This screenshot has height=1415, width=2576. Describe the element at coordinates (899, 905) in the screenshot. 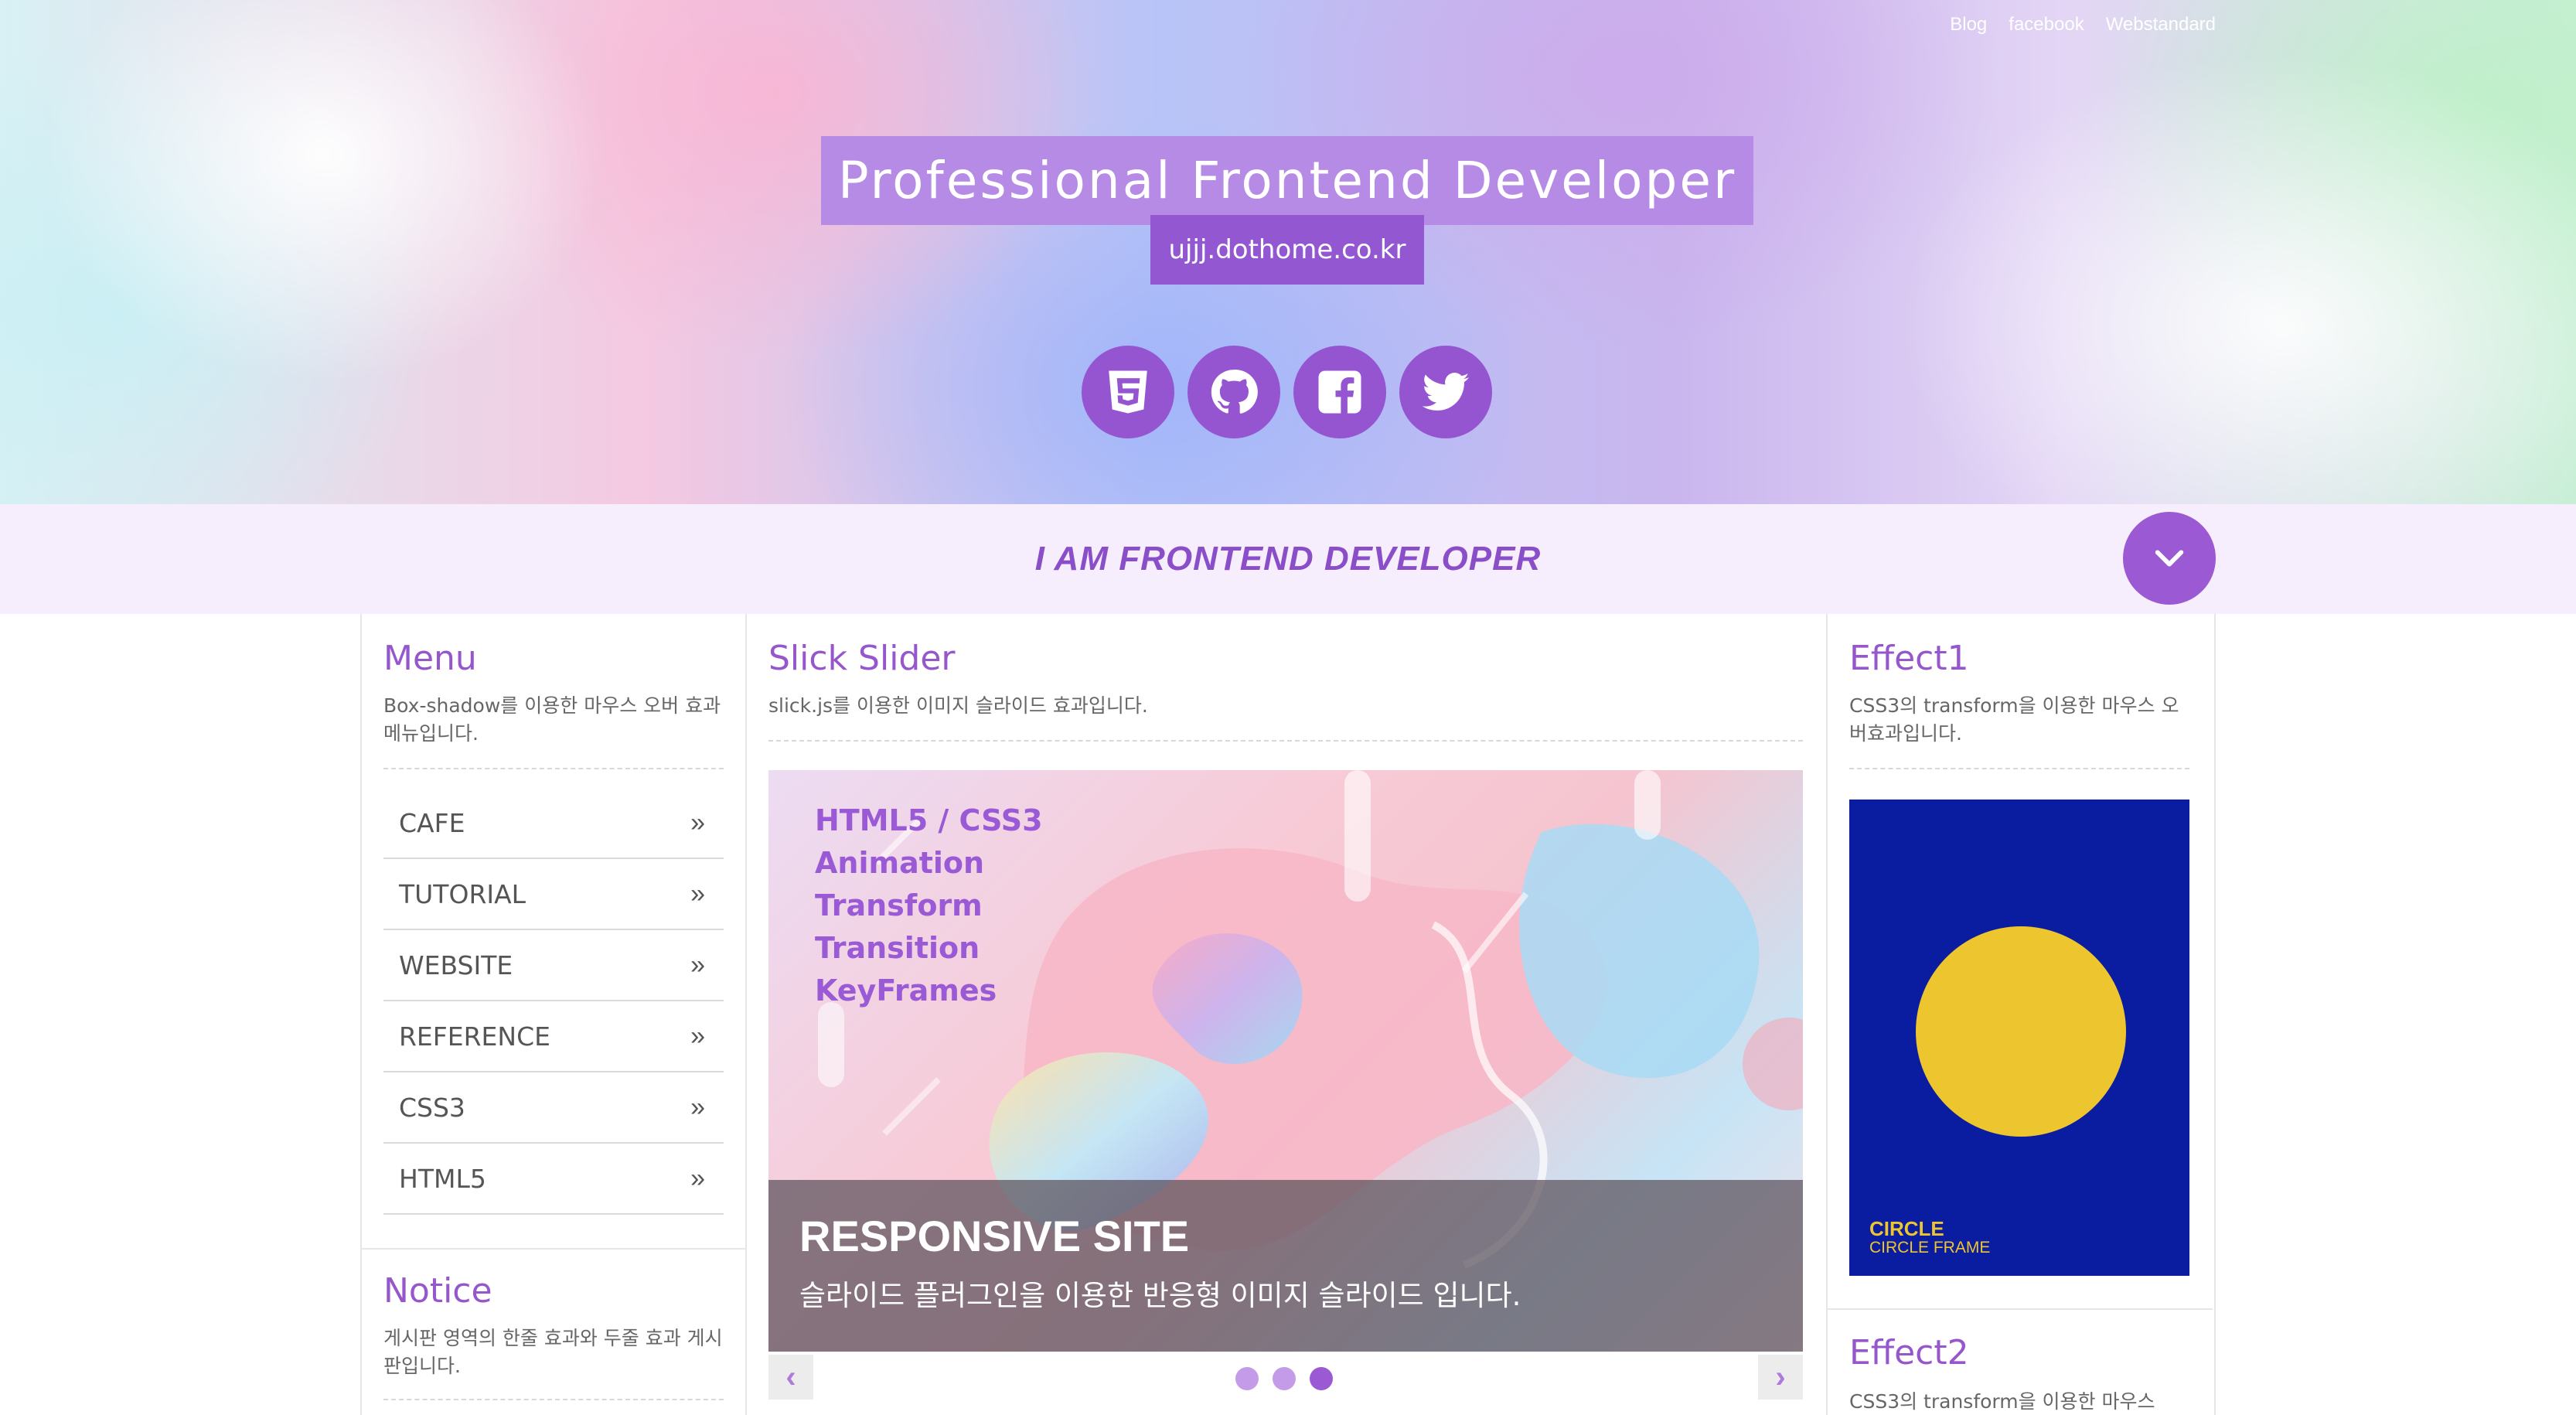

I see `slide-line: Transform` at that location.